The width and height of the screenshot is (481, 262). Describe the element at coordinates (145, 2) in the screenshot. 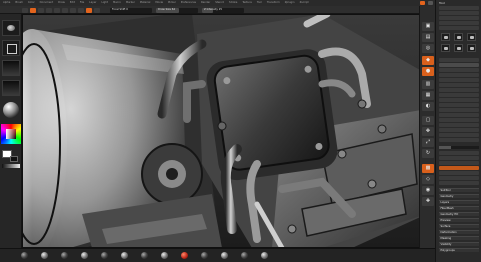

I see `menu-item-material: Material` at that location.